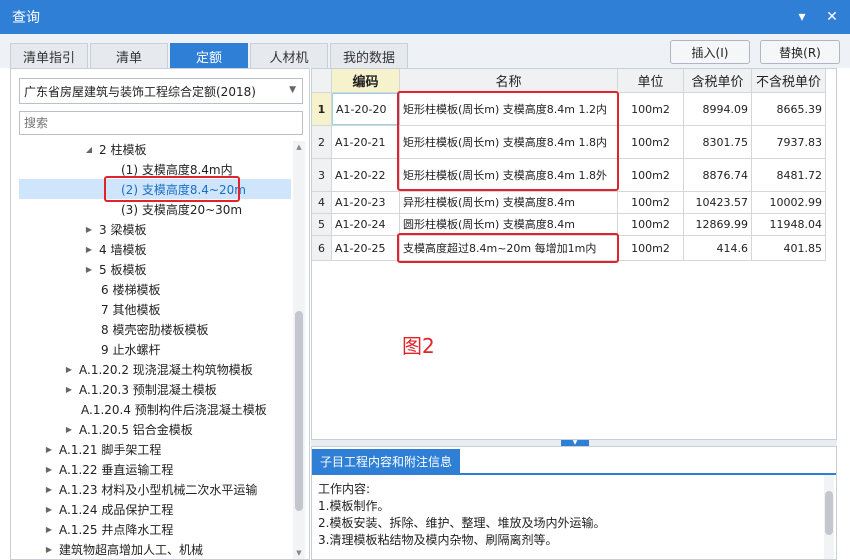 This screenshot has height=560, width=850. What do you see at coordinates (155, 389) in the screenshot?
I see `tree-item-a1-20-3: ▶ A.1.20.3 预制混凝土模板` at bounding box center [155, 389].